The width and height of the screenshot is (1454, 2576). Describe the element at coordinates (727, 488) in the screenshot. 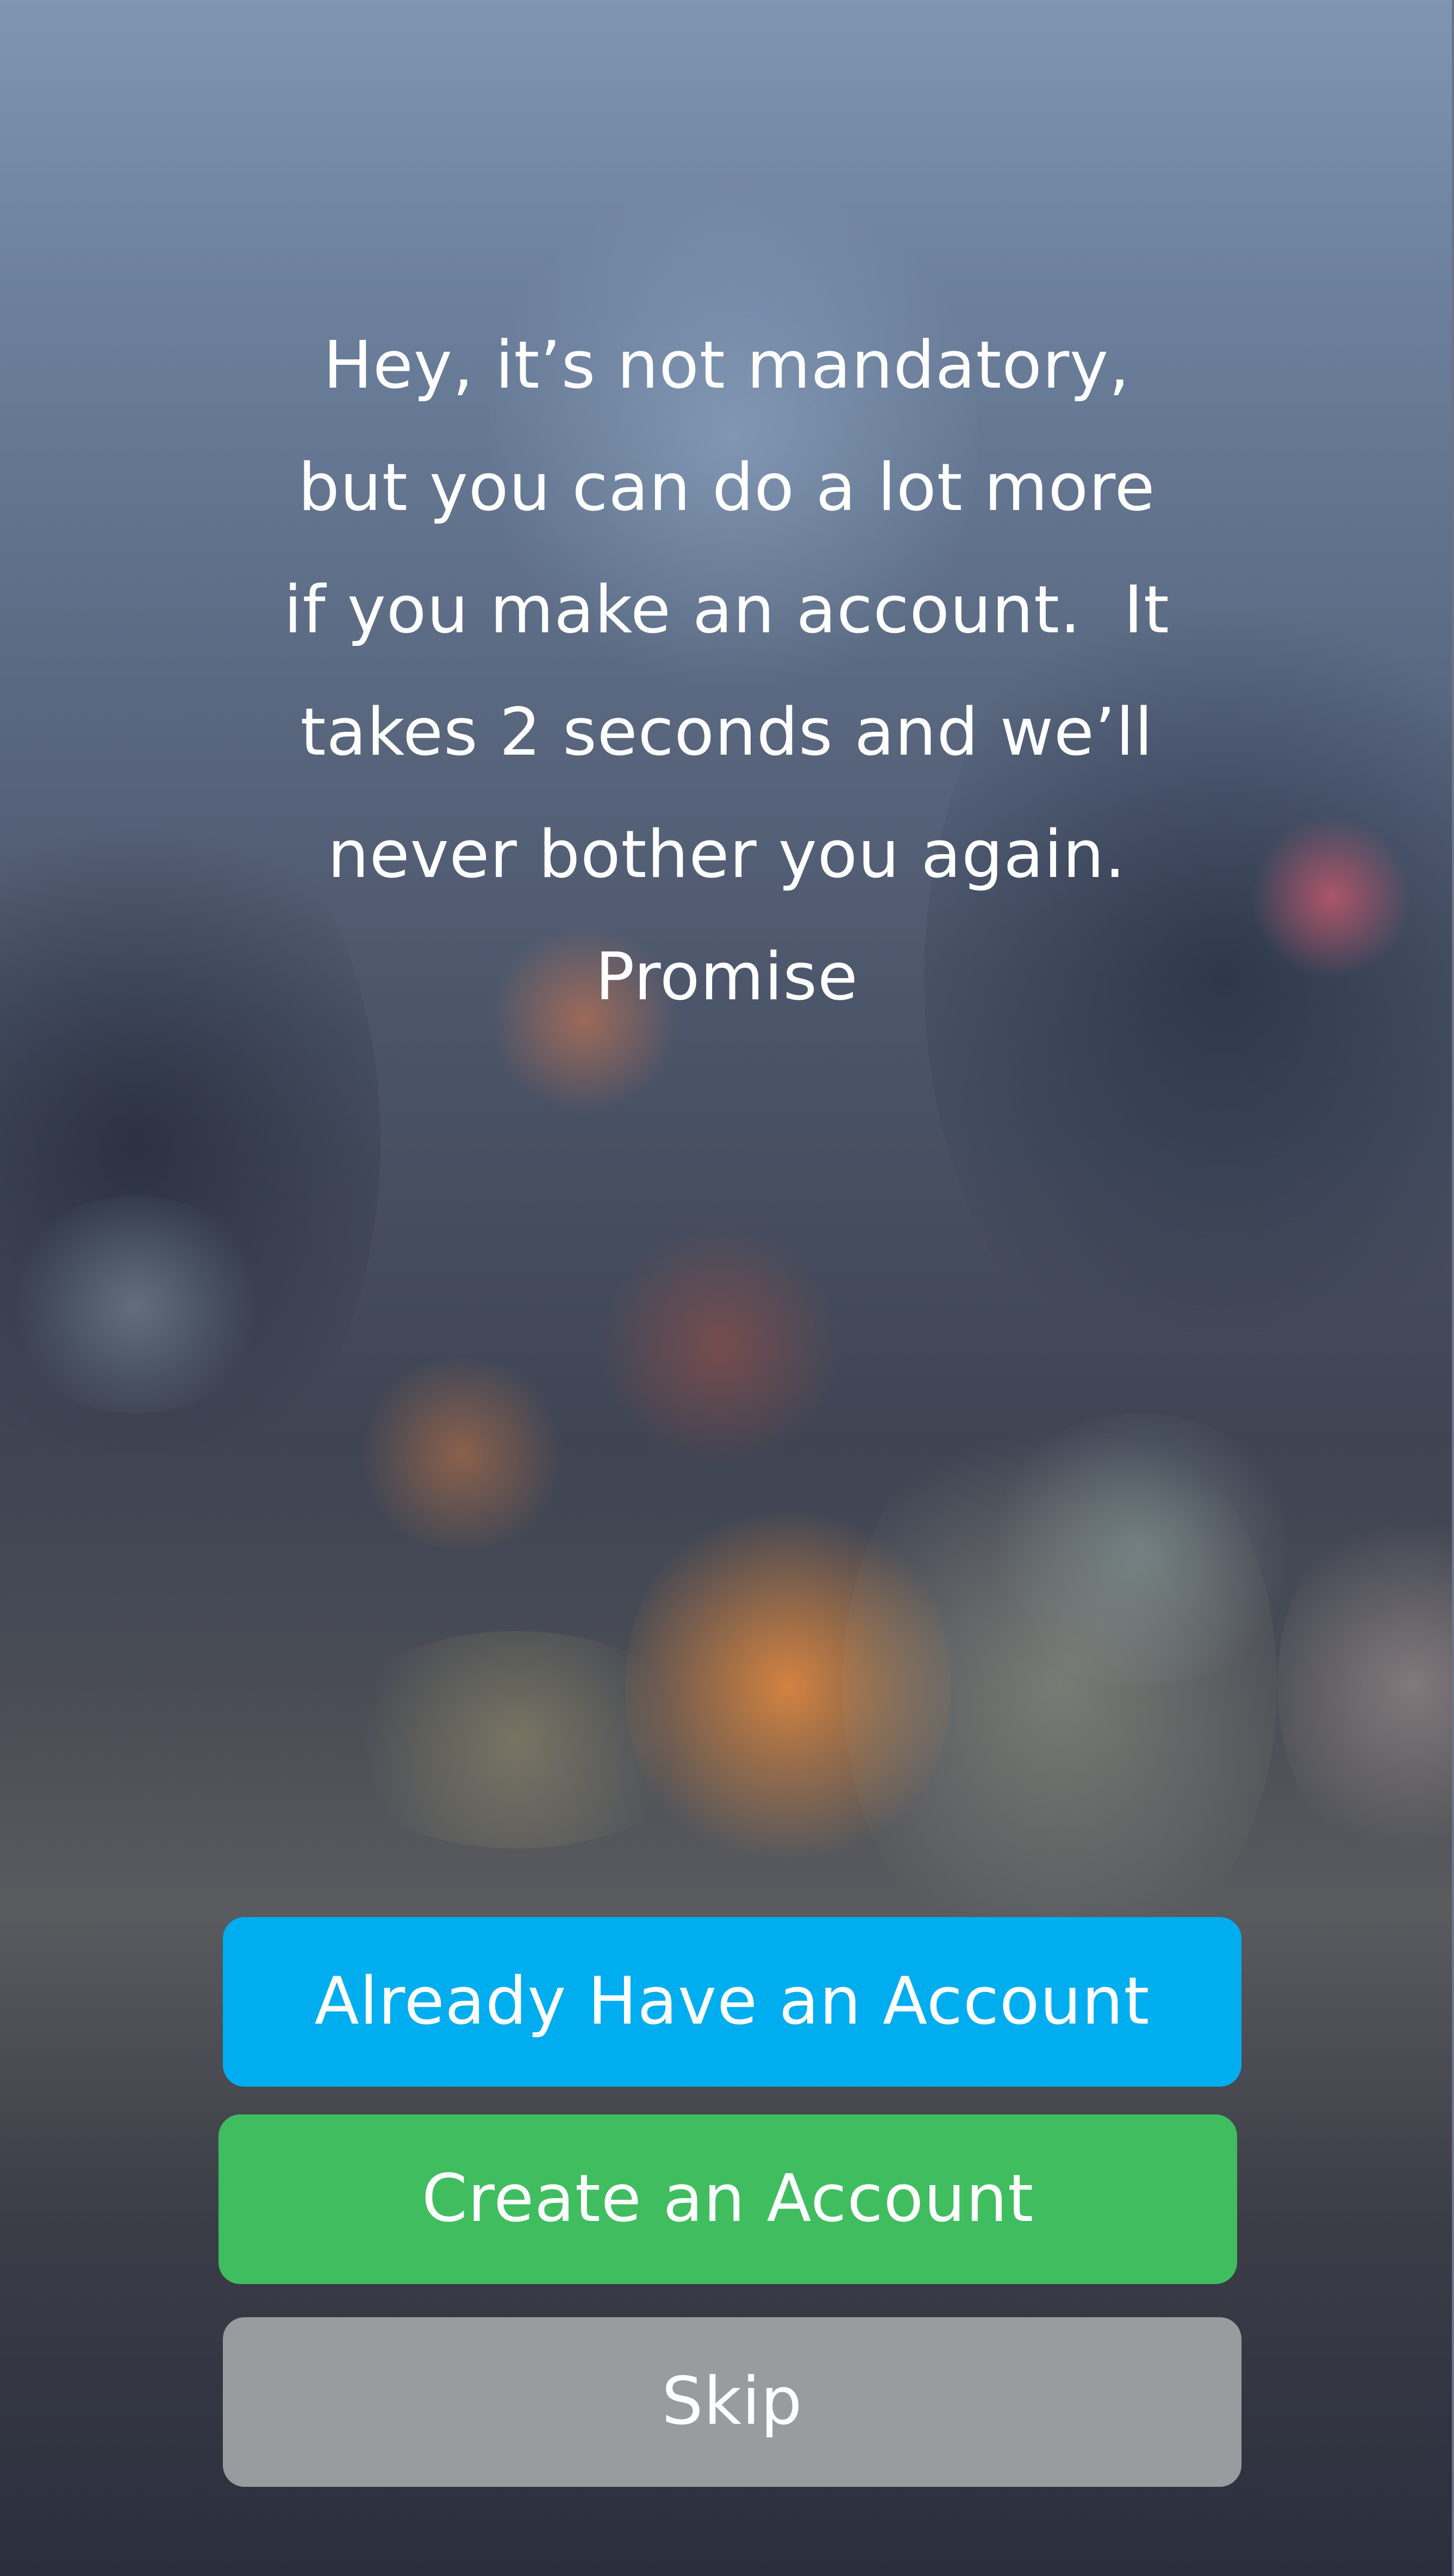

I see `message-line: but you can do a lot more` at that location.